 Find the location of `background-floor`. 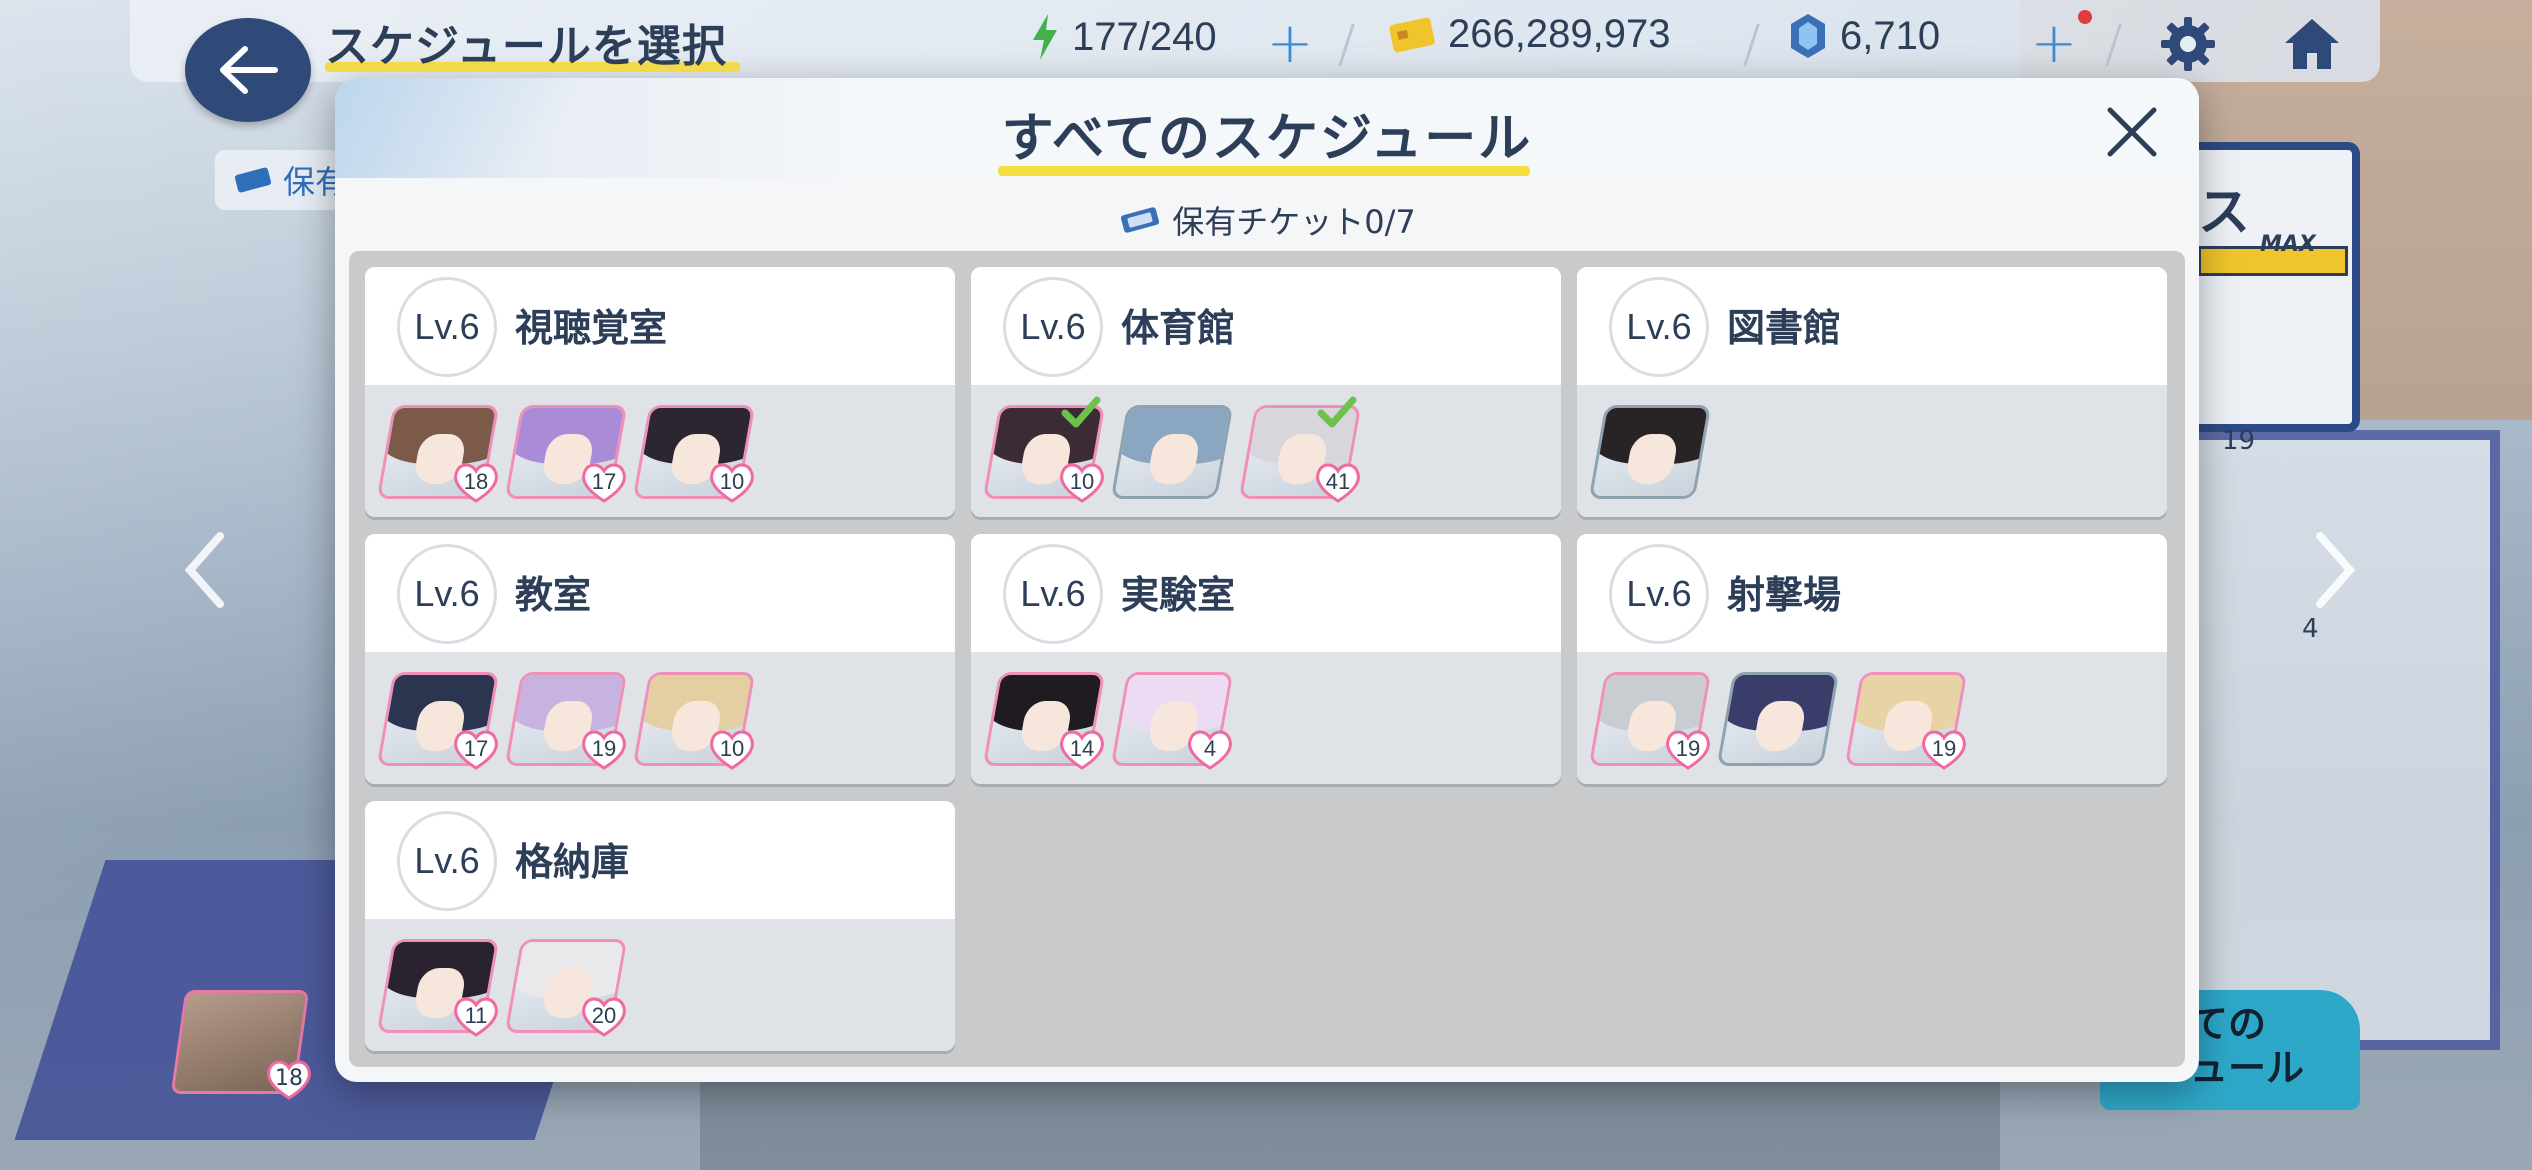

background-floor is located at coordinates (1350, 1125).